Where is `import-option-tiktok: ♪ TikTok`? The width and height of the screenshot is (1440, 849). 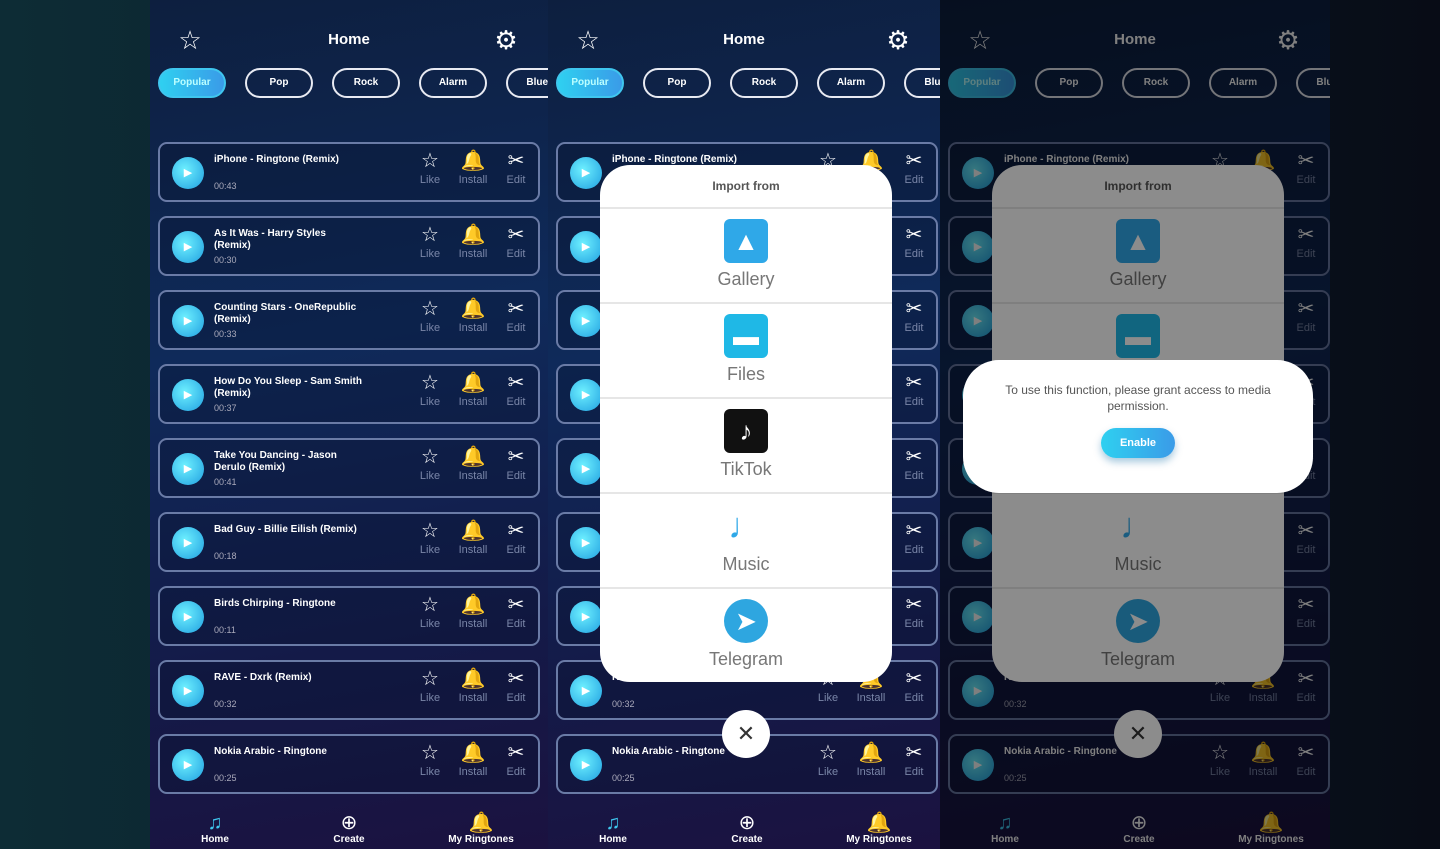
import-option-tiktok: ♪ TikTok is located at coordinates (746, 446).